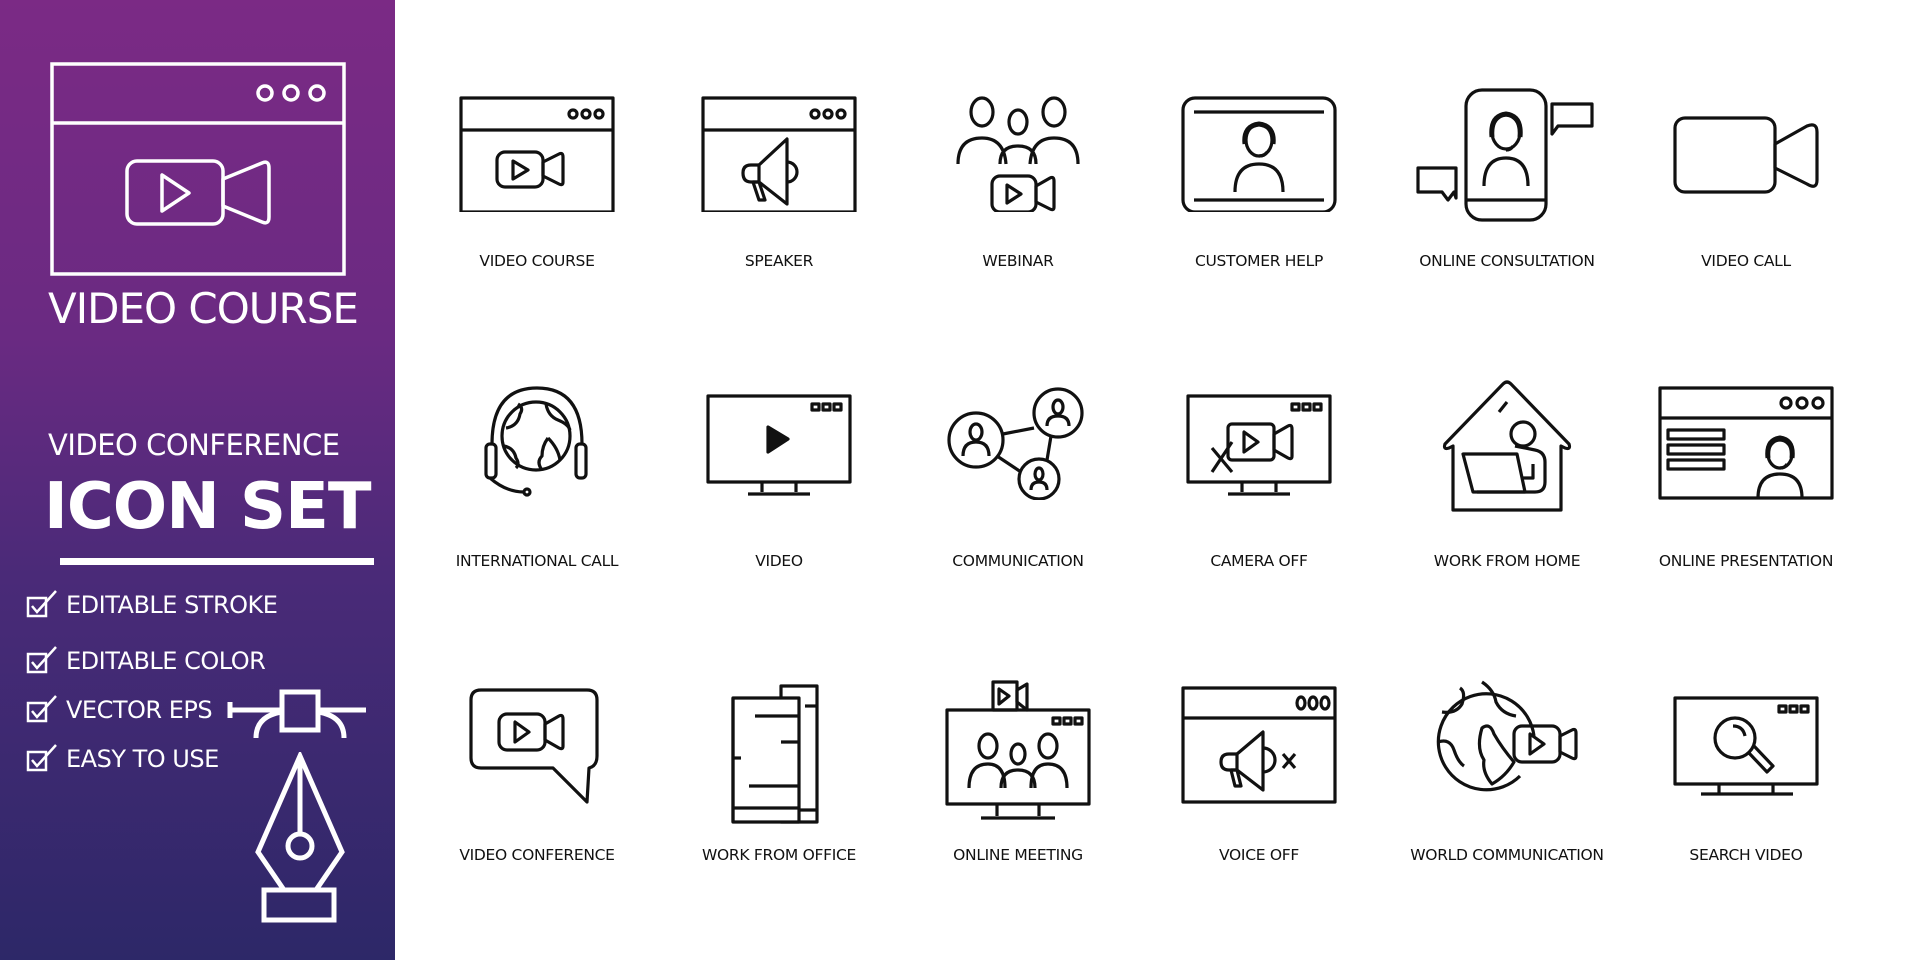 Image resolution: width=1920 pixels, height=960 pixels. What do you see at coordinates (139, 710) in the screenshot?
I see `feature-label: VECTOR EPS` at bounding box center [139, 710].